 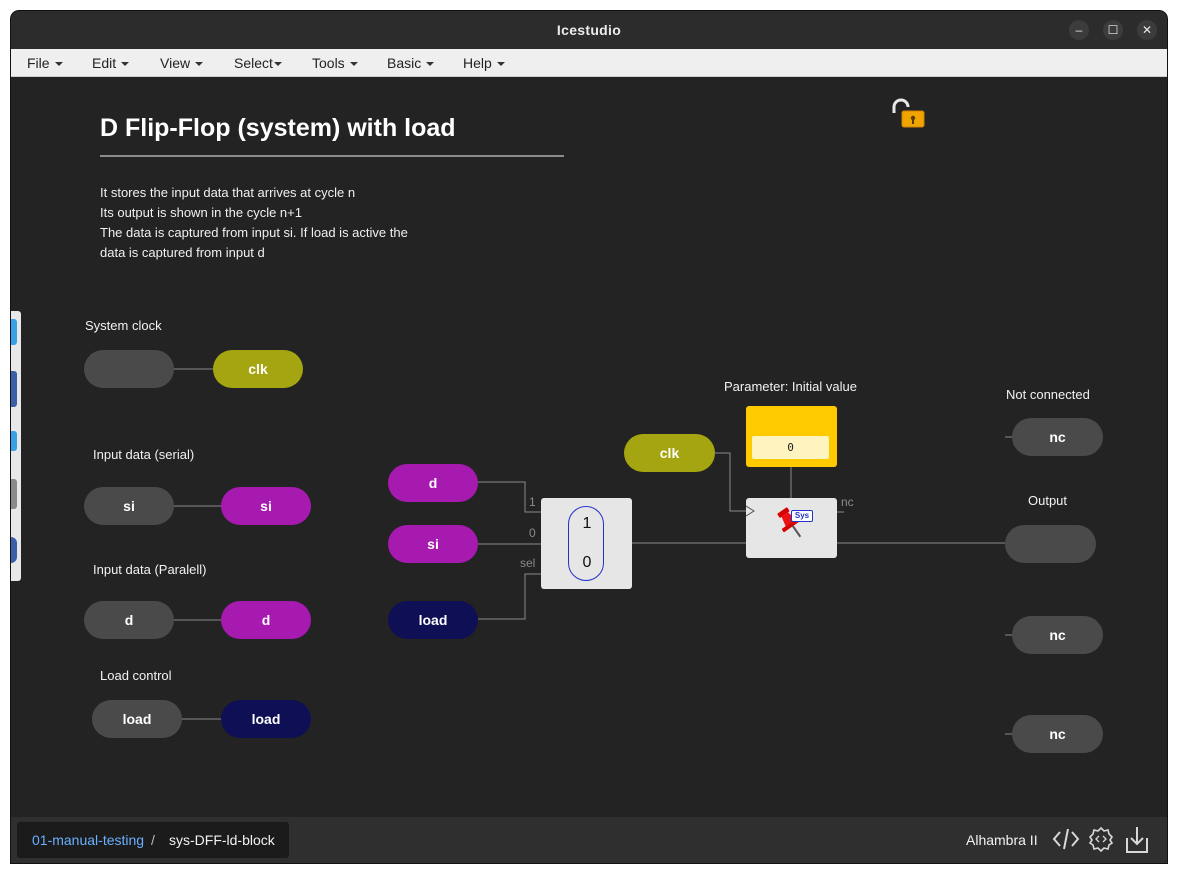 I want to click on load-mid-block: load, so click(x=433, y=620).